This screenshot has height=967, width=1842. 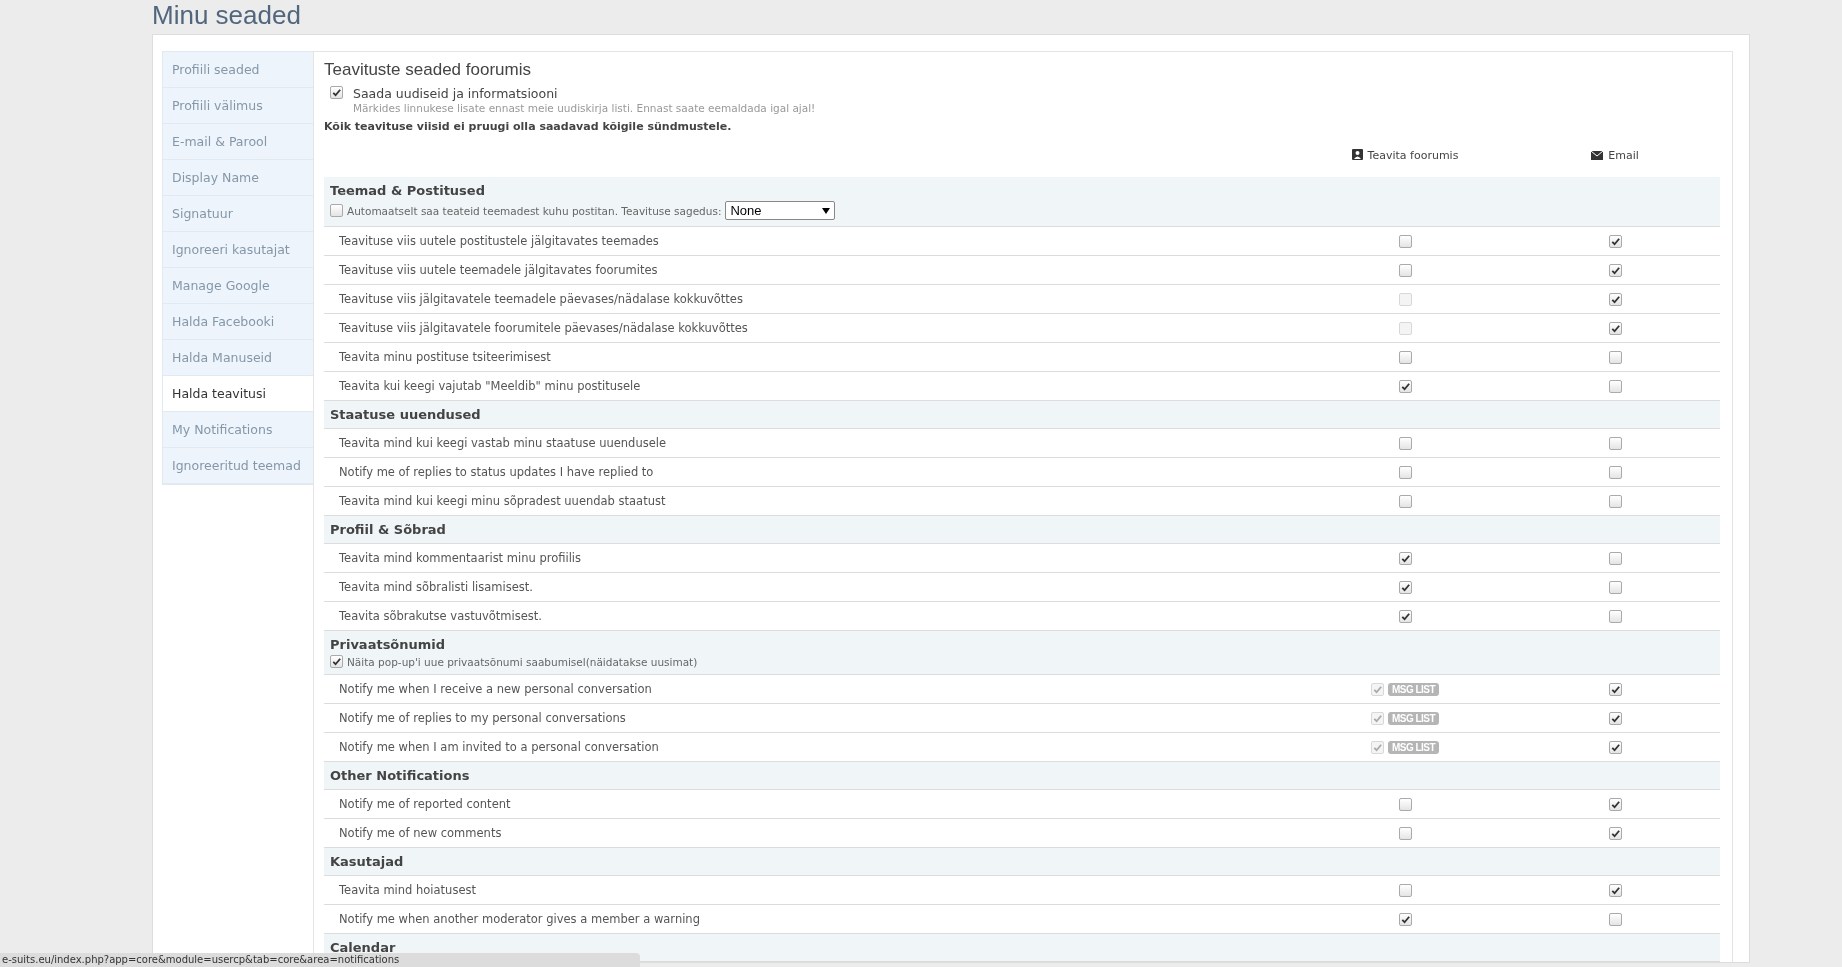 I want to click on setting-label: Notify me of replies to my personal conversations, so click(x=482, y=718).